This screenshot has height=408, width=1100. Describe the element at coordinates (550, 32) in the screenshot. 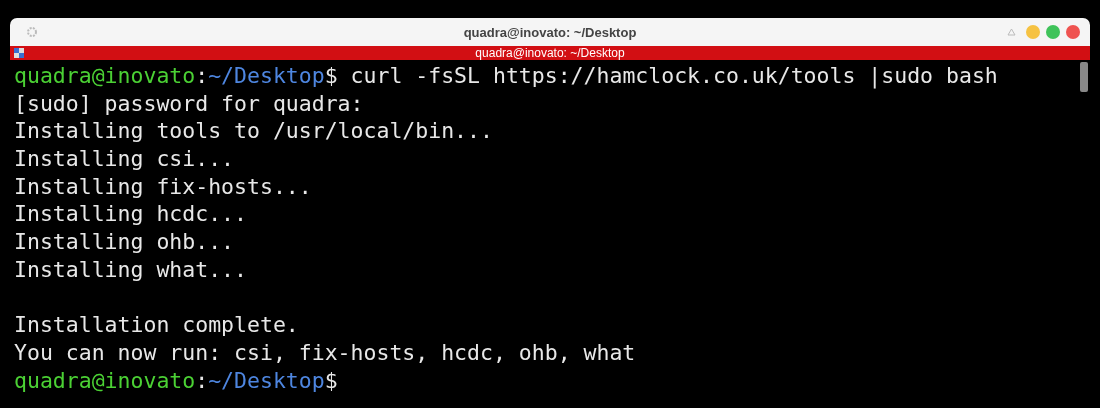

I see `window-title: quadra@inovato: ~/Desktop` at that location.